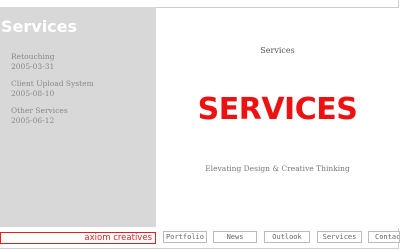 This screenshot has height=250, width=400. I want to click on list-item: Client Upload System 2005-08-10, so click(52, 89).